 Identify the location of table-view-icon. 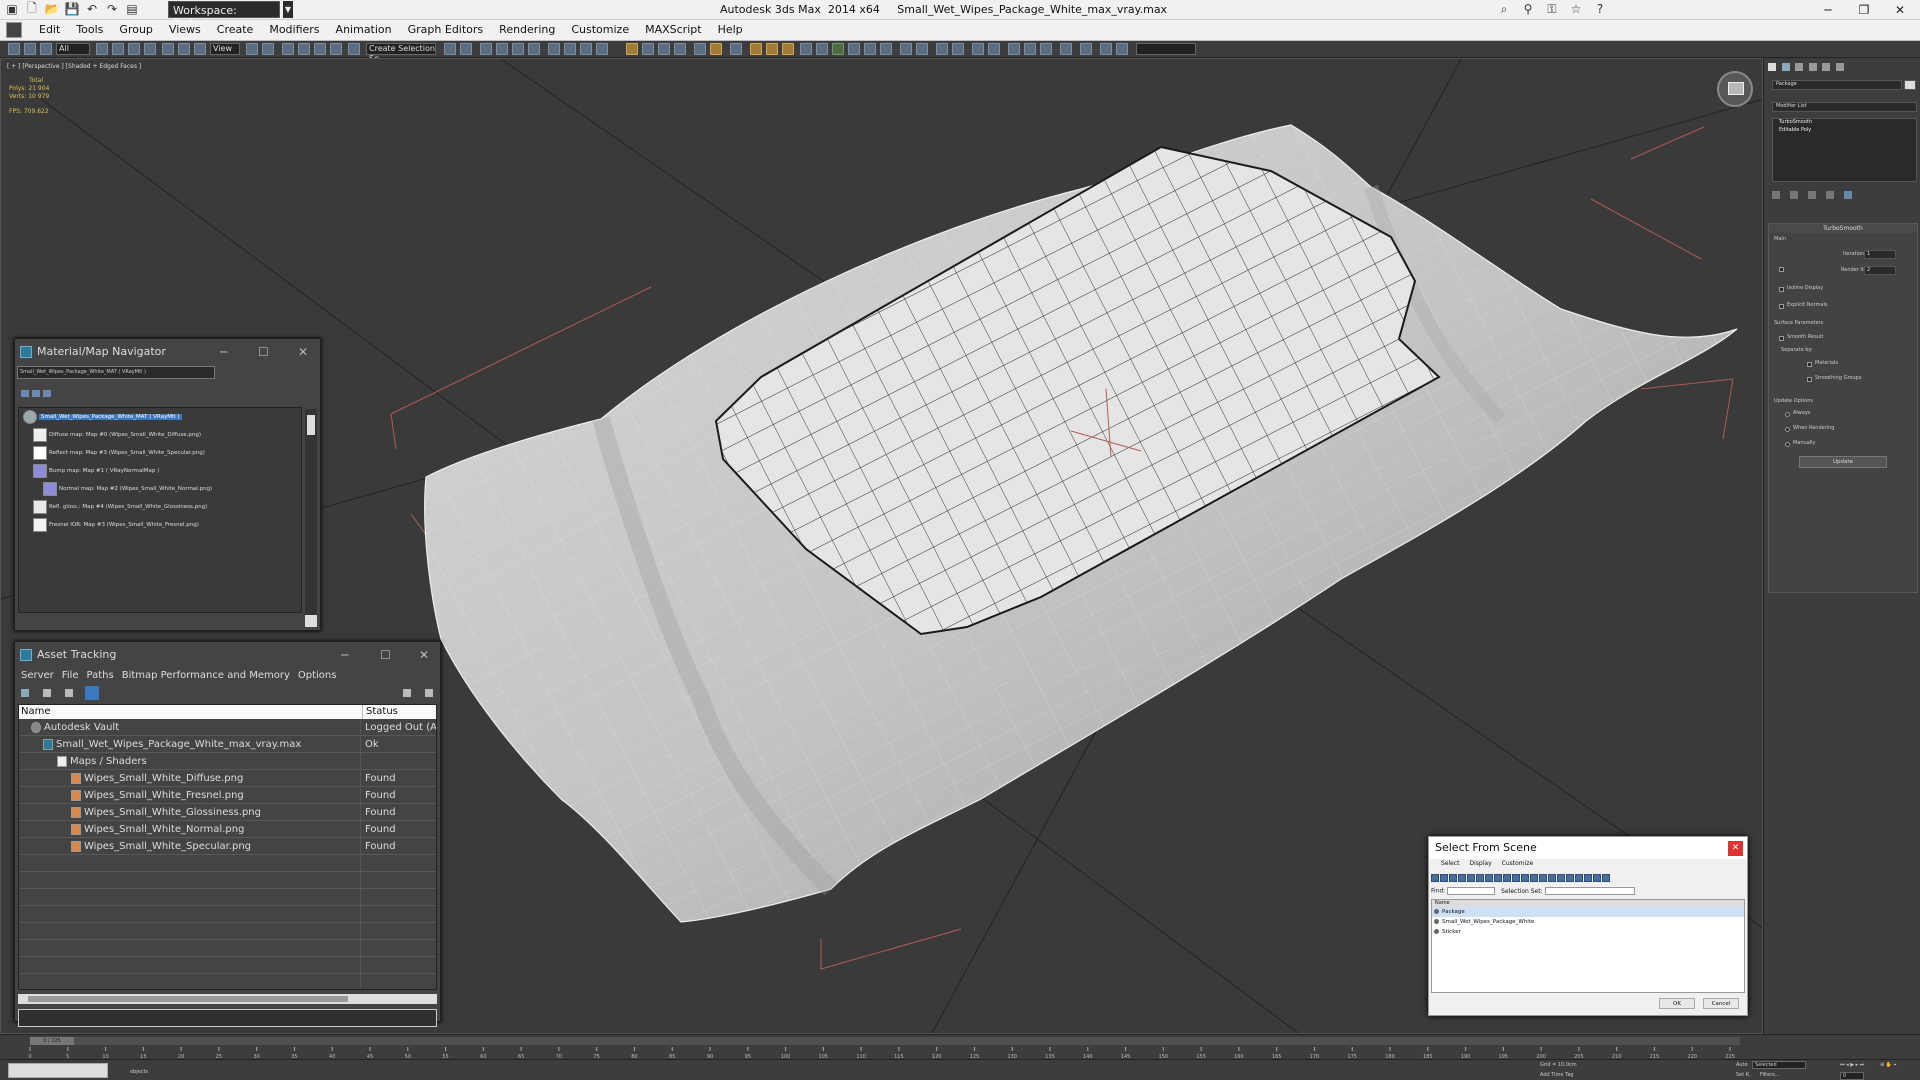
(92, 693).